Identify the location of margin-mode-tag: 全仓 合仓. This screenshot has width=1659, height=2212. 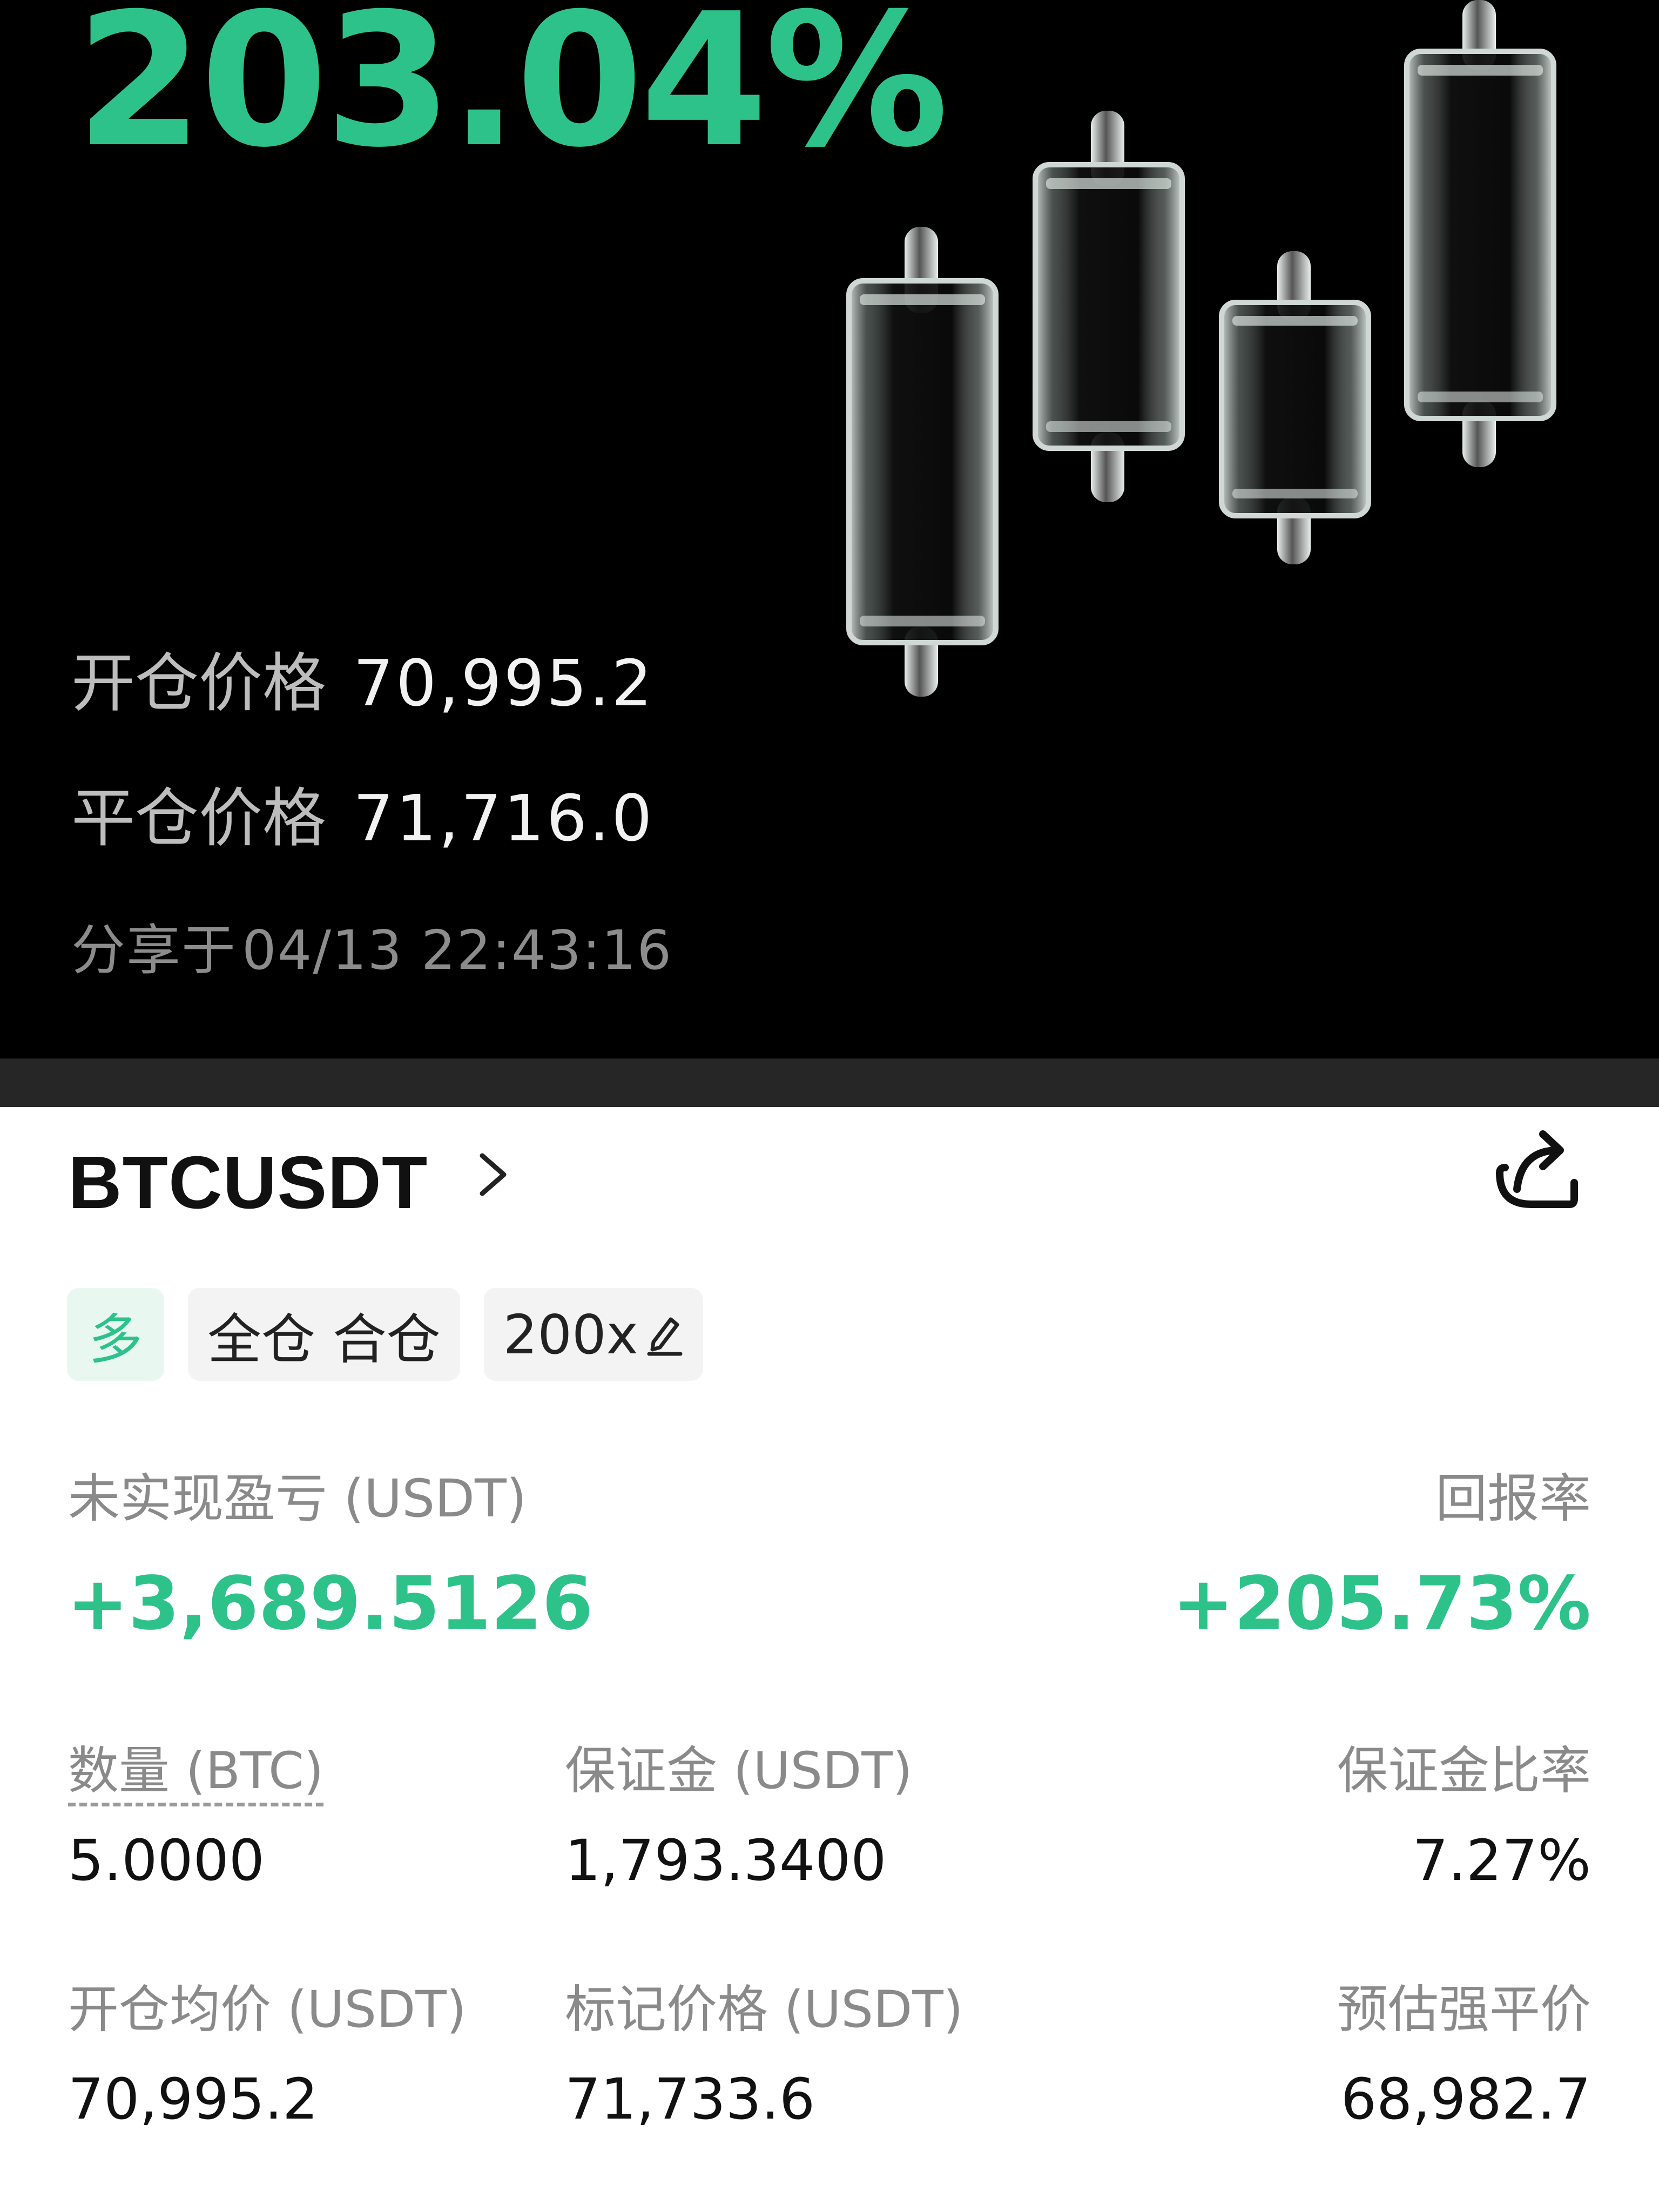
(324, 1334).